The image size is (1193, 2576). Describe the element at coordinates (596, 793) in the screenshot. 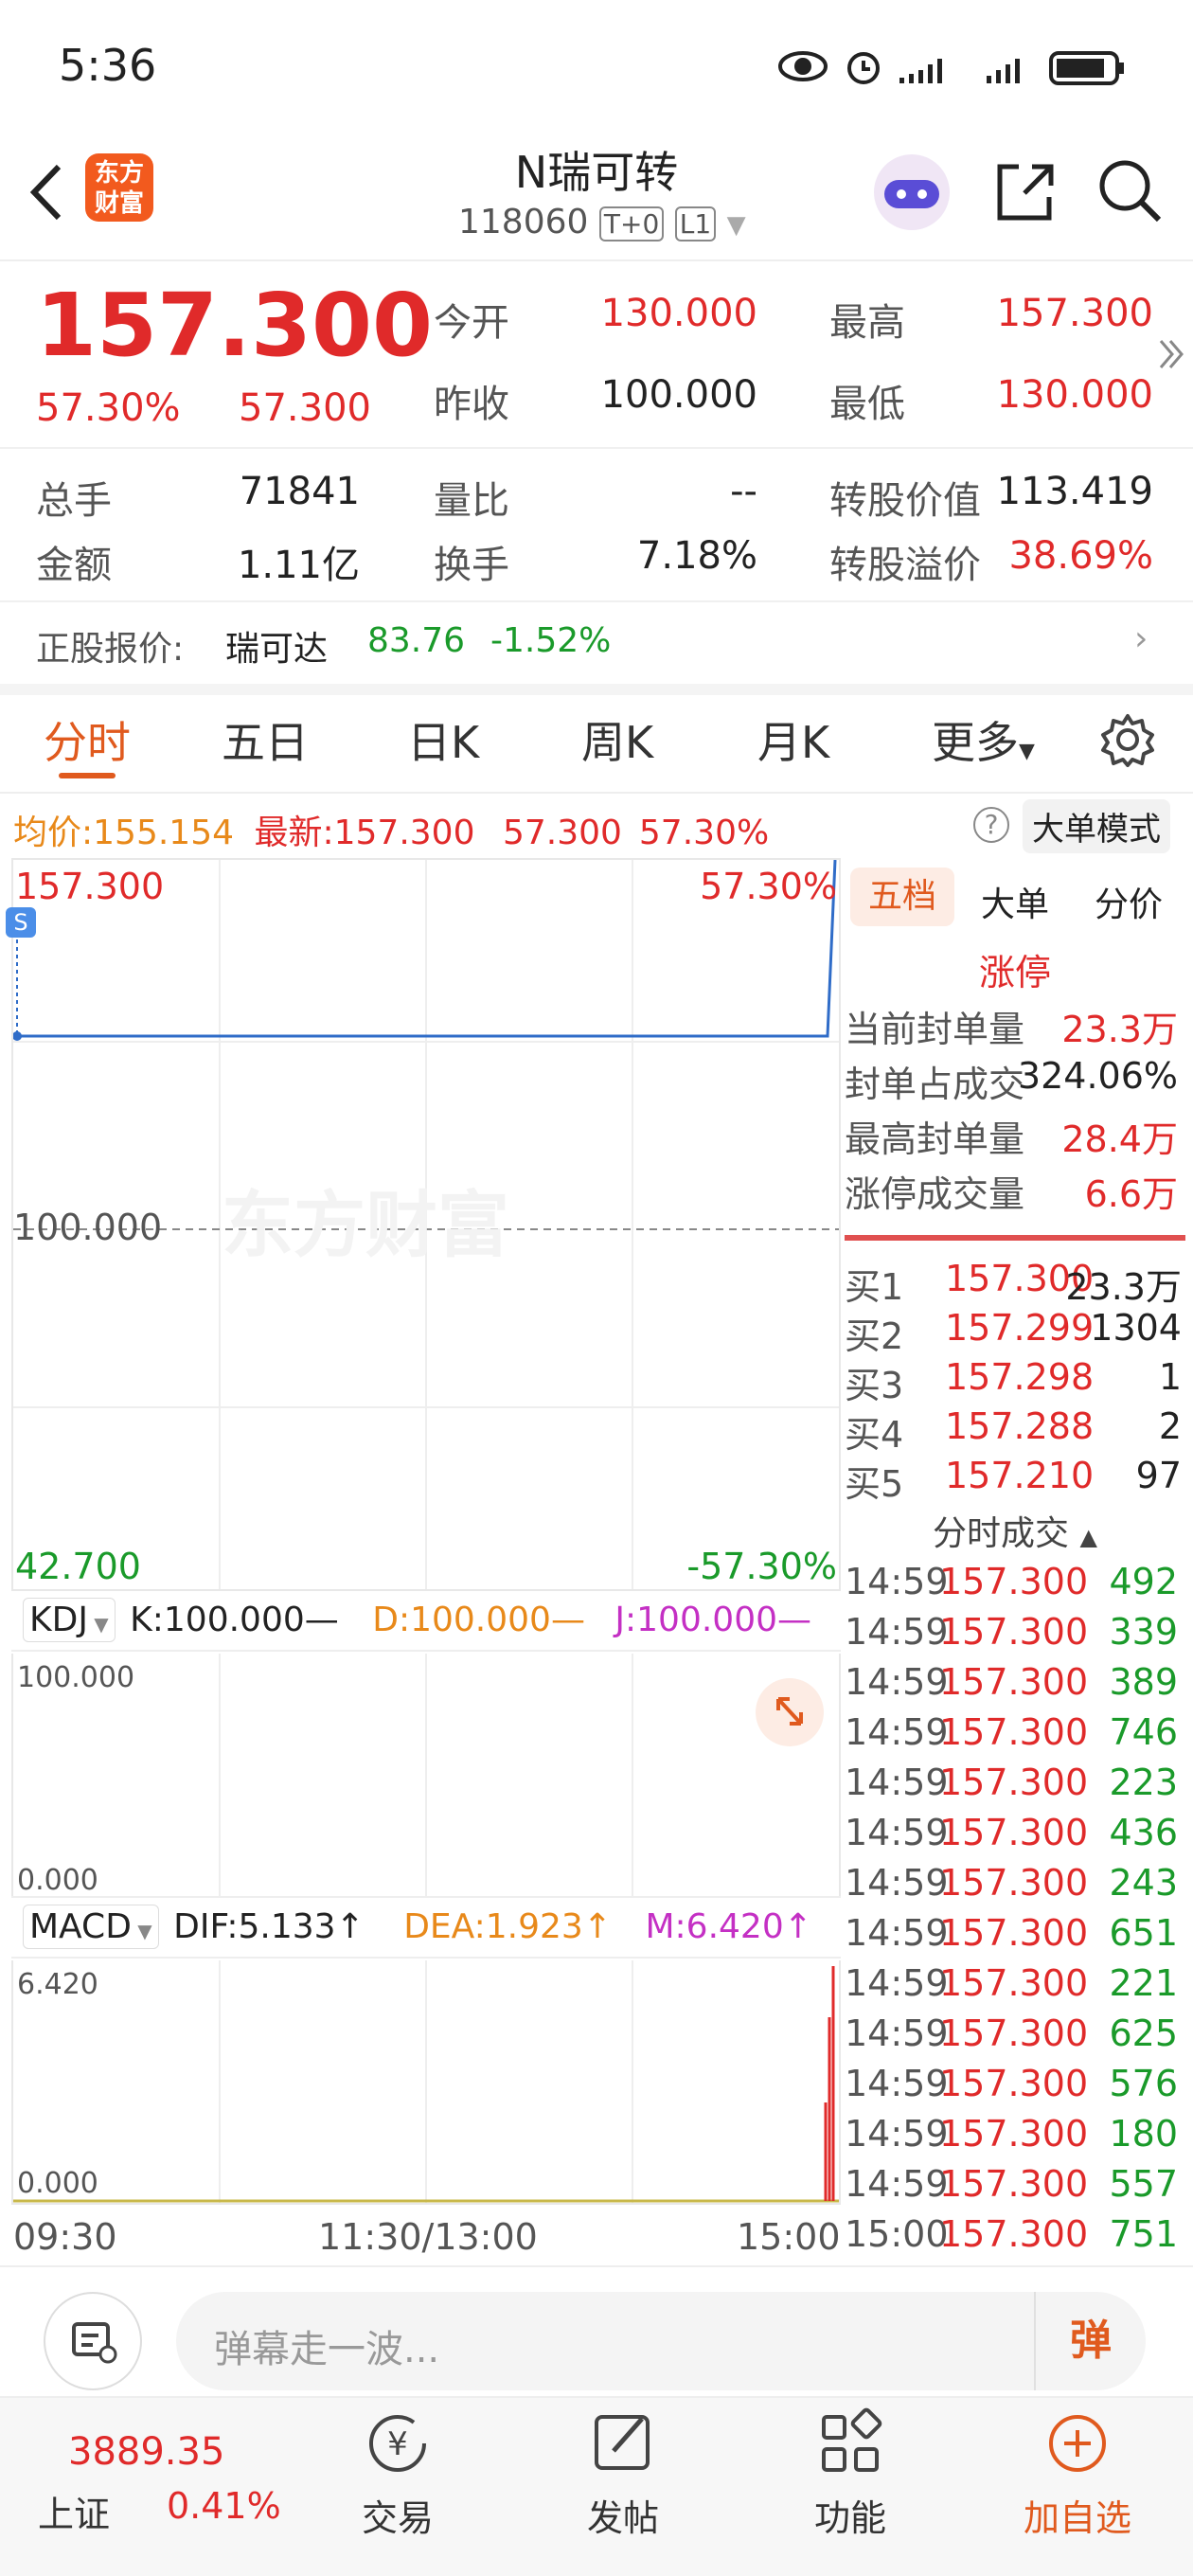

I see `tabs-divider` at that location.